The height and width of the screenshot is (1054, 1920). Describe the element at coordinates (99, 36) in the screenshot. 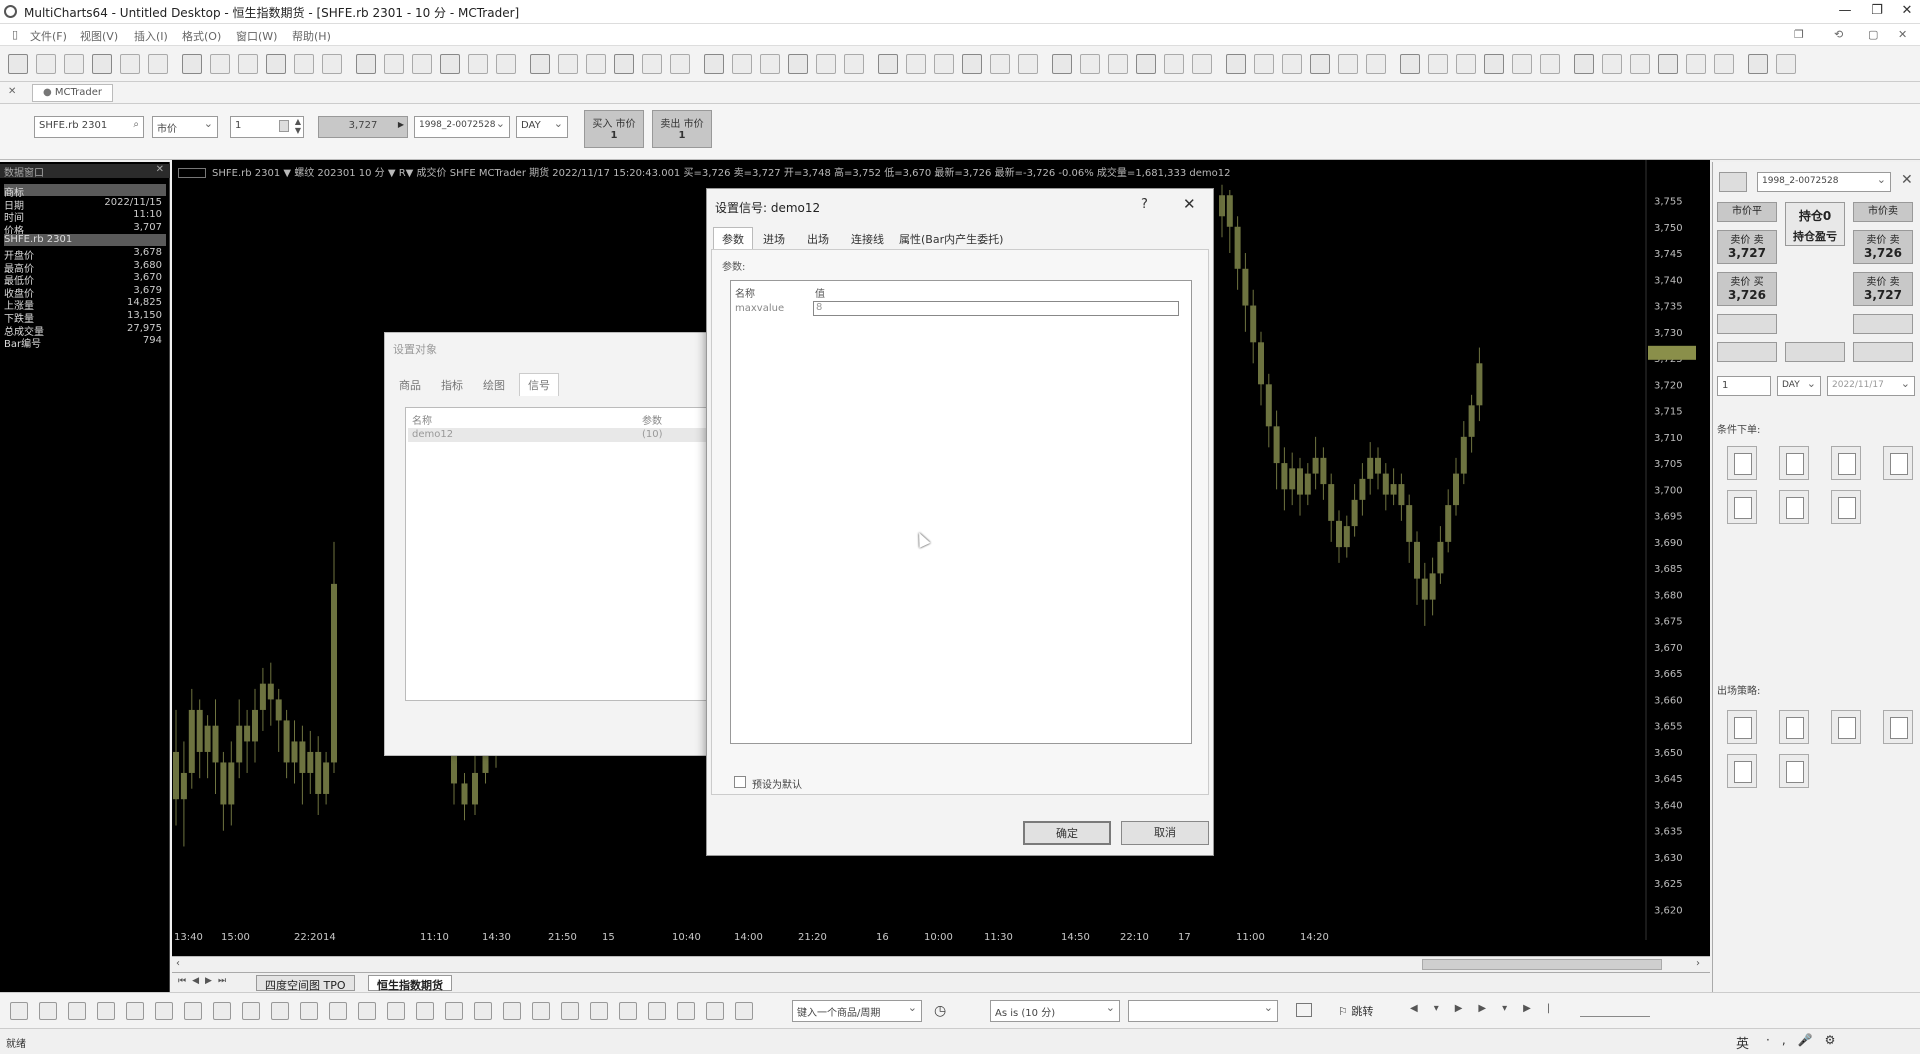

I see `menu-view: 视图(V)` at that location.